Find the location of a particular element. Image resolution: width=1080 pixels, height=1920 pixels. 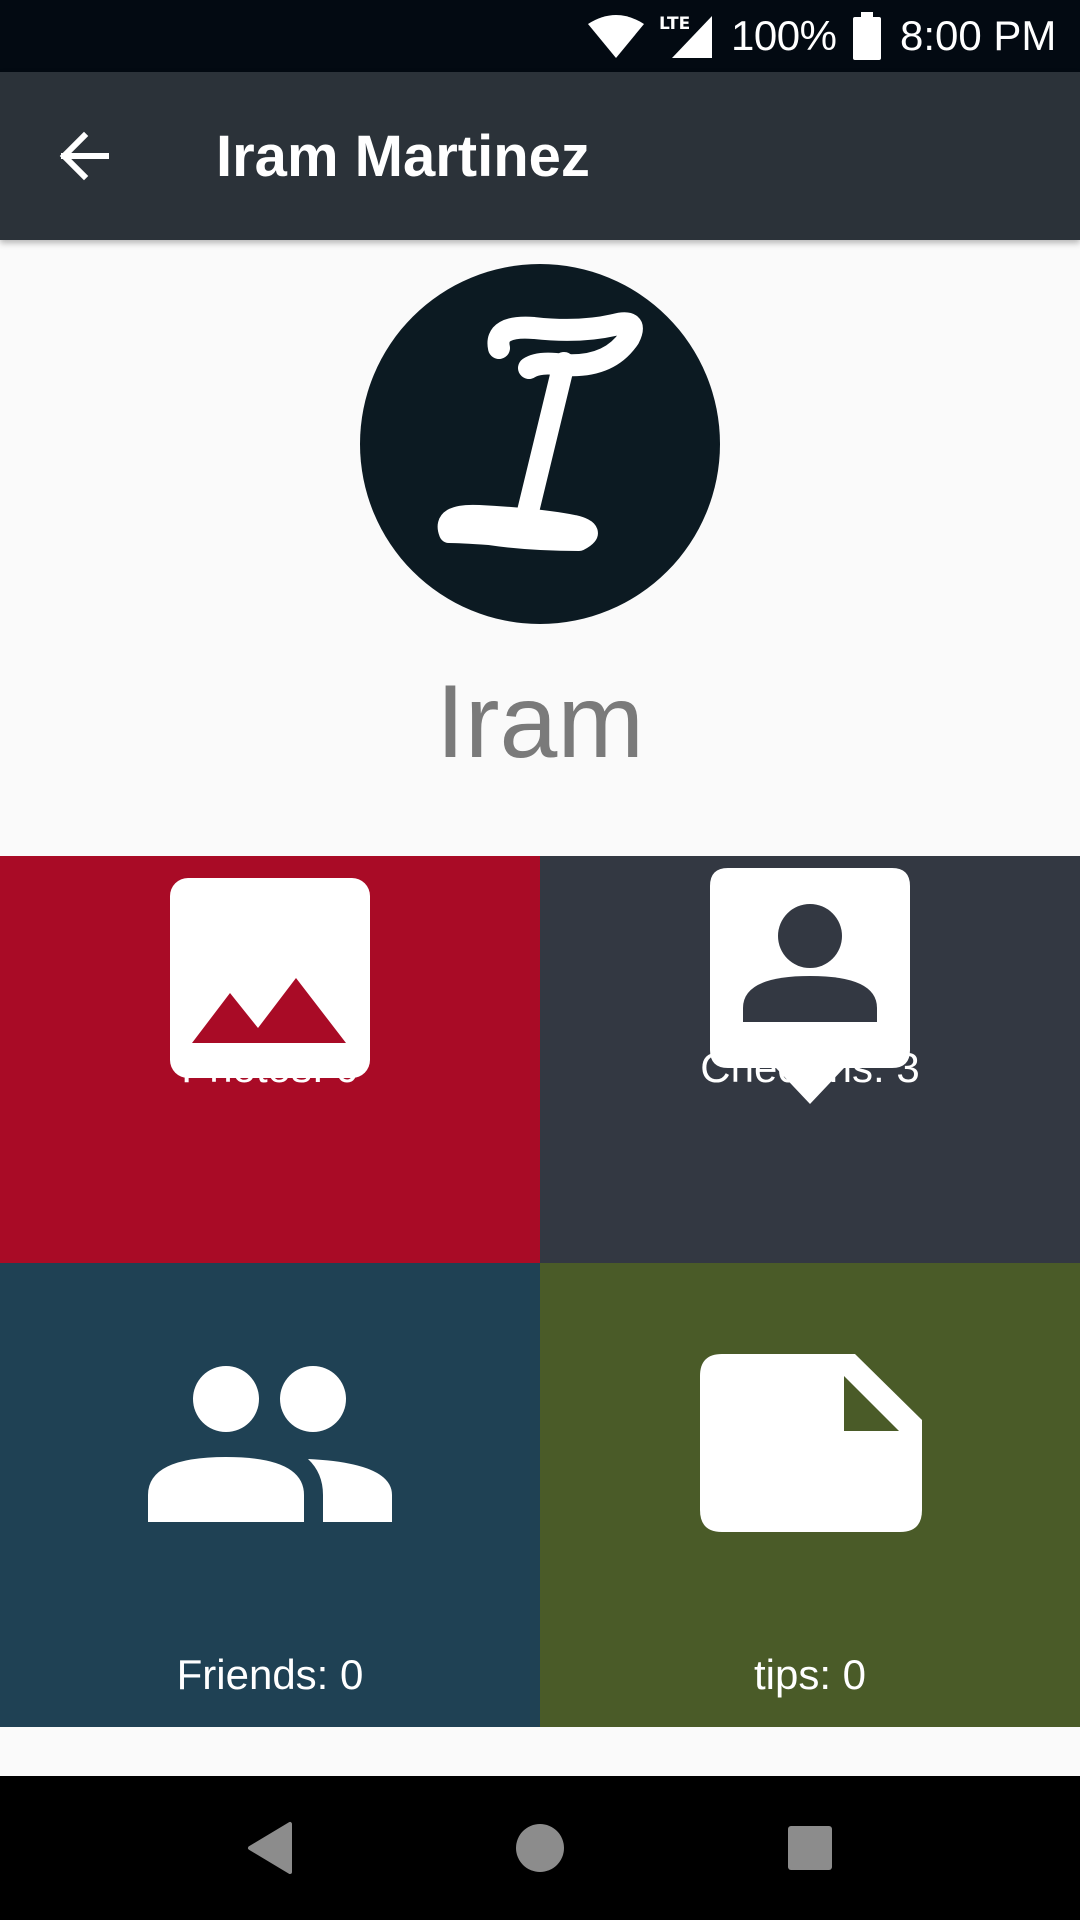

lte-signal-icon: LTE is located at coordinates (686, 38).